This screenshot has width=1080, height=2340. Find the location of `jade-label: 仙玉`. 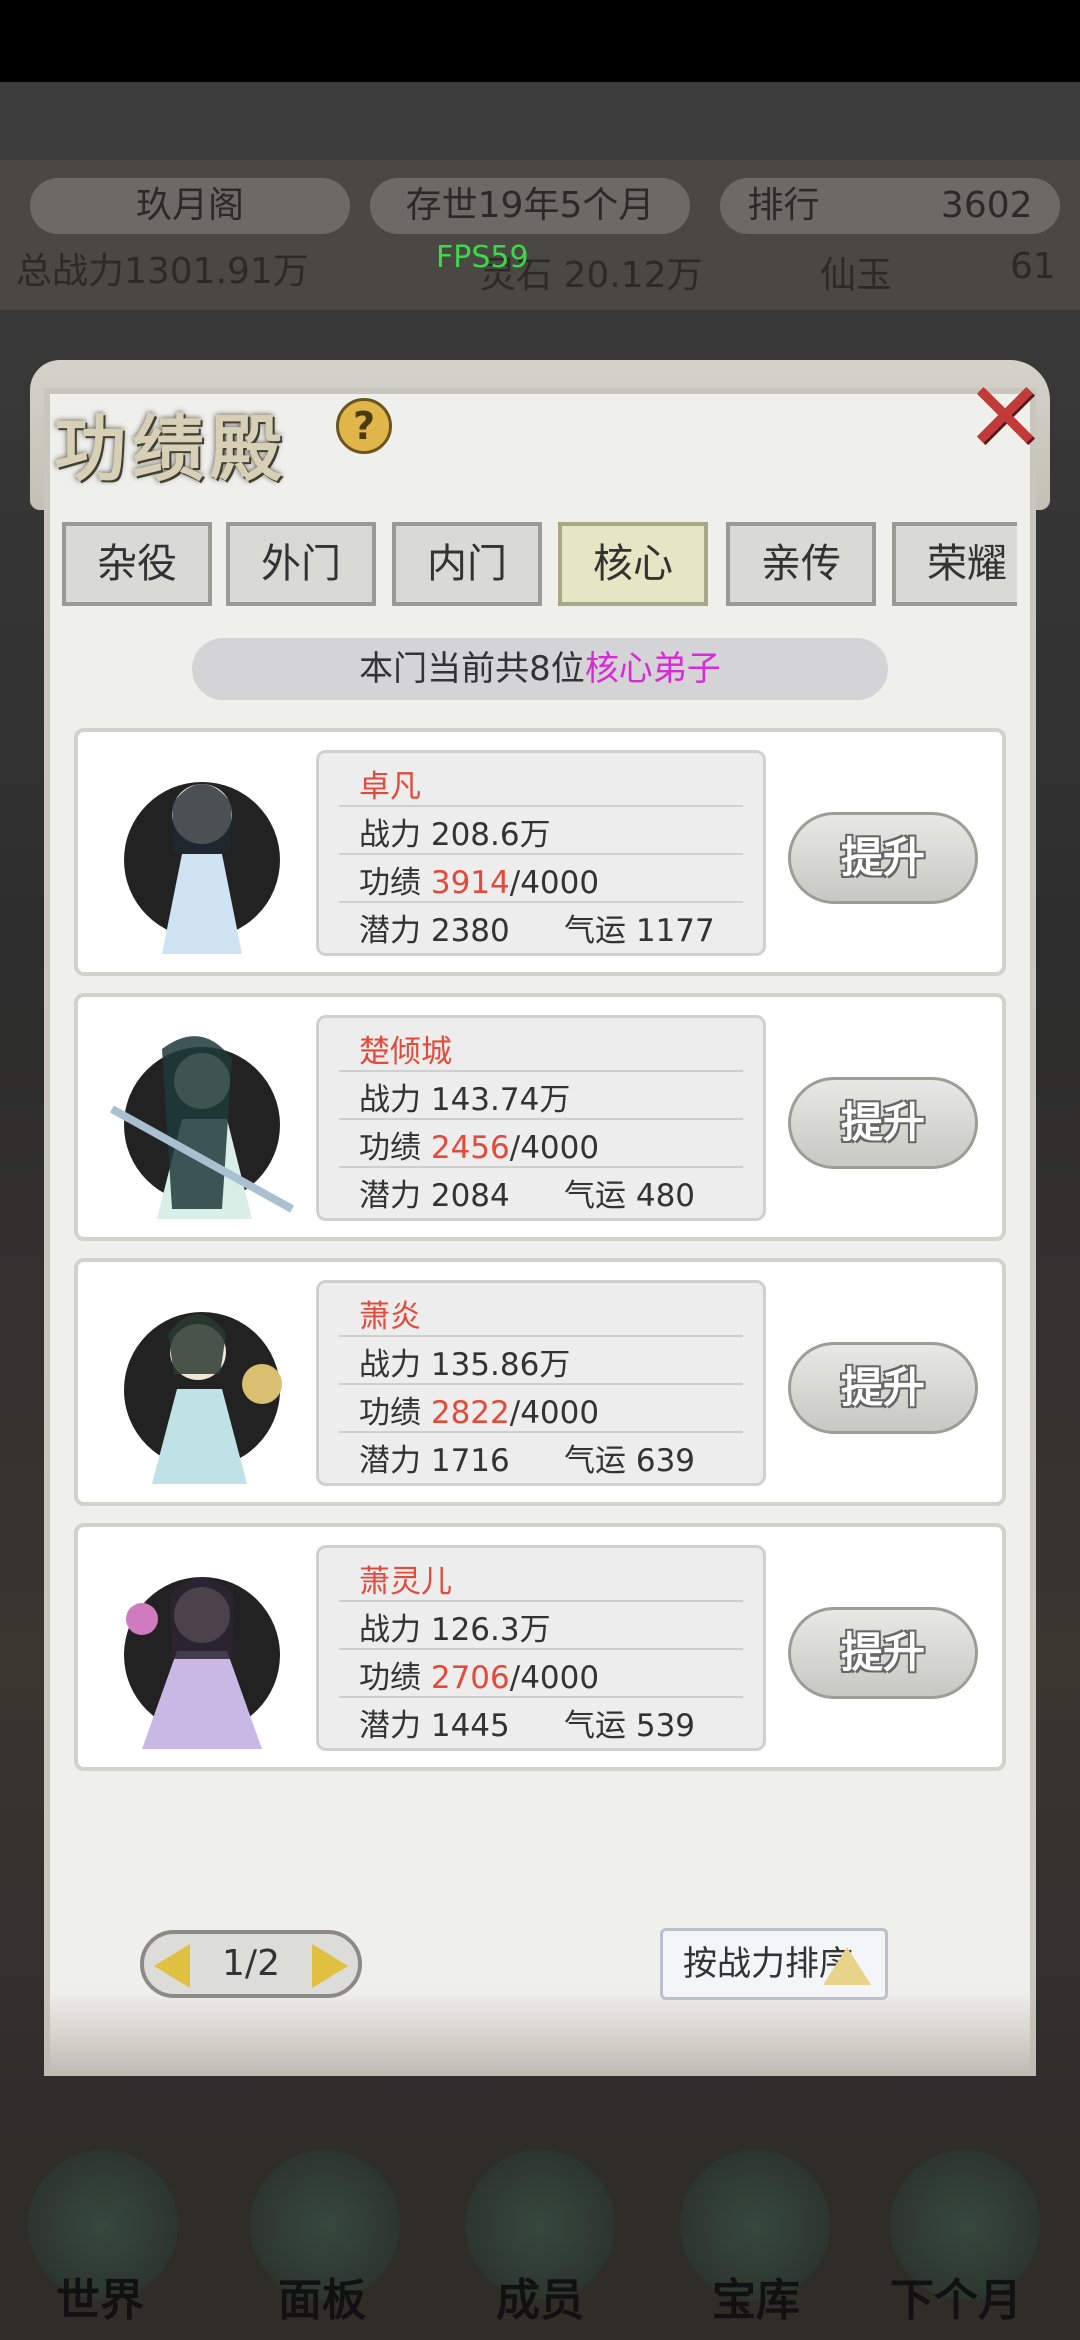

jade-label: 仙玉 is located at coordinates (856, 275).